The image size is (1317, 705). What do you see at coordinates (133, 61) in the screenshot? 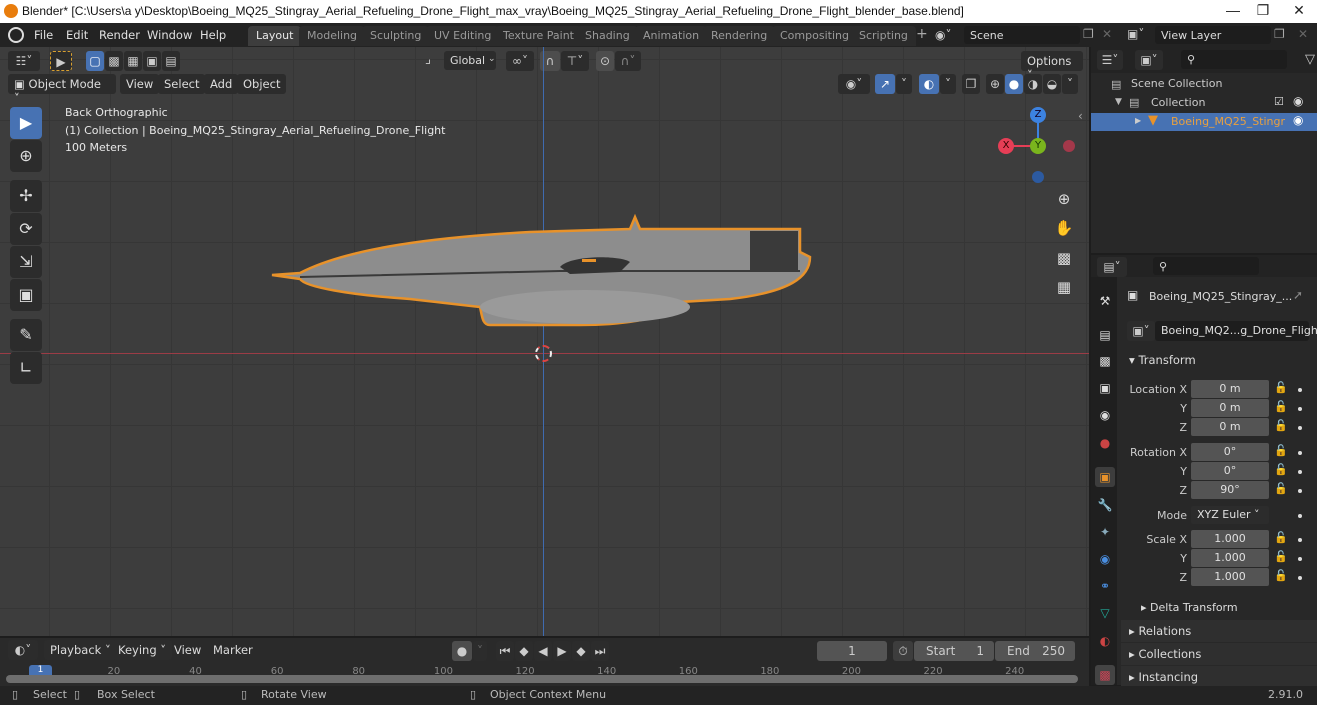
I see `select-subtract-mode-icon: ▦` at bounding box center [133, 61].